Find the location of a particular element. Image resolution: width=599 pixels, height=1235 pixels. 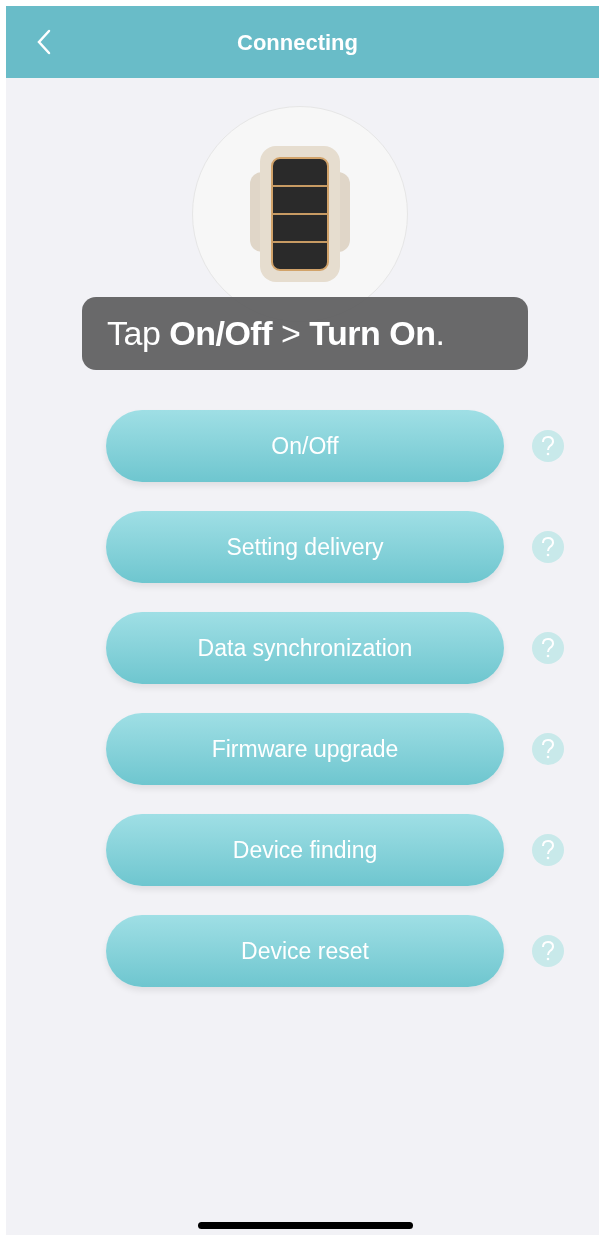

action-button: Setting delivery is located at coordinates (305, 547).